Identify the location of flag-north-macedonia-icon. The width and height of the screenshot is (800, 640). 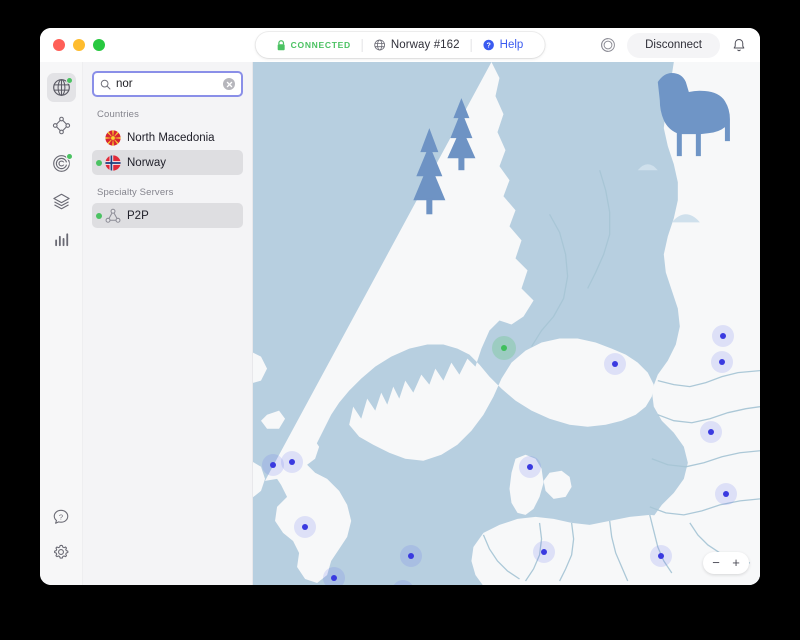
(113, 137).